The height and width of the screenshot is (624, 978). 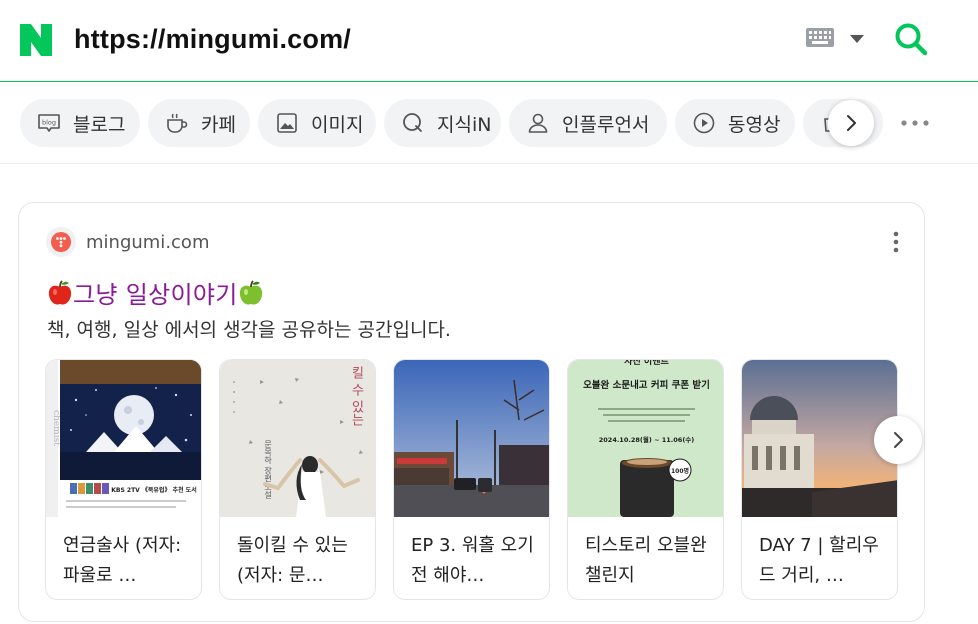 I want to click on tab-blog: blog 블로그, so click(x=80, y=123).